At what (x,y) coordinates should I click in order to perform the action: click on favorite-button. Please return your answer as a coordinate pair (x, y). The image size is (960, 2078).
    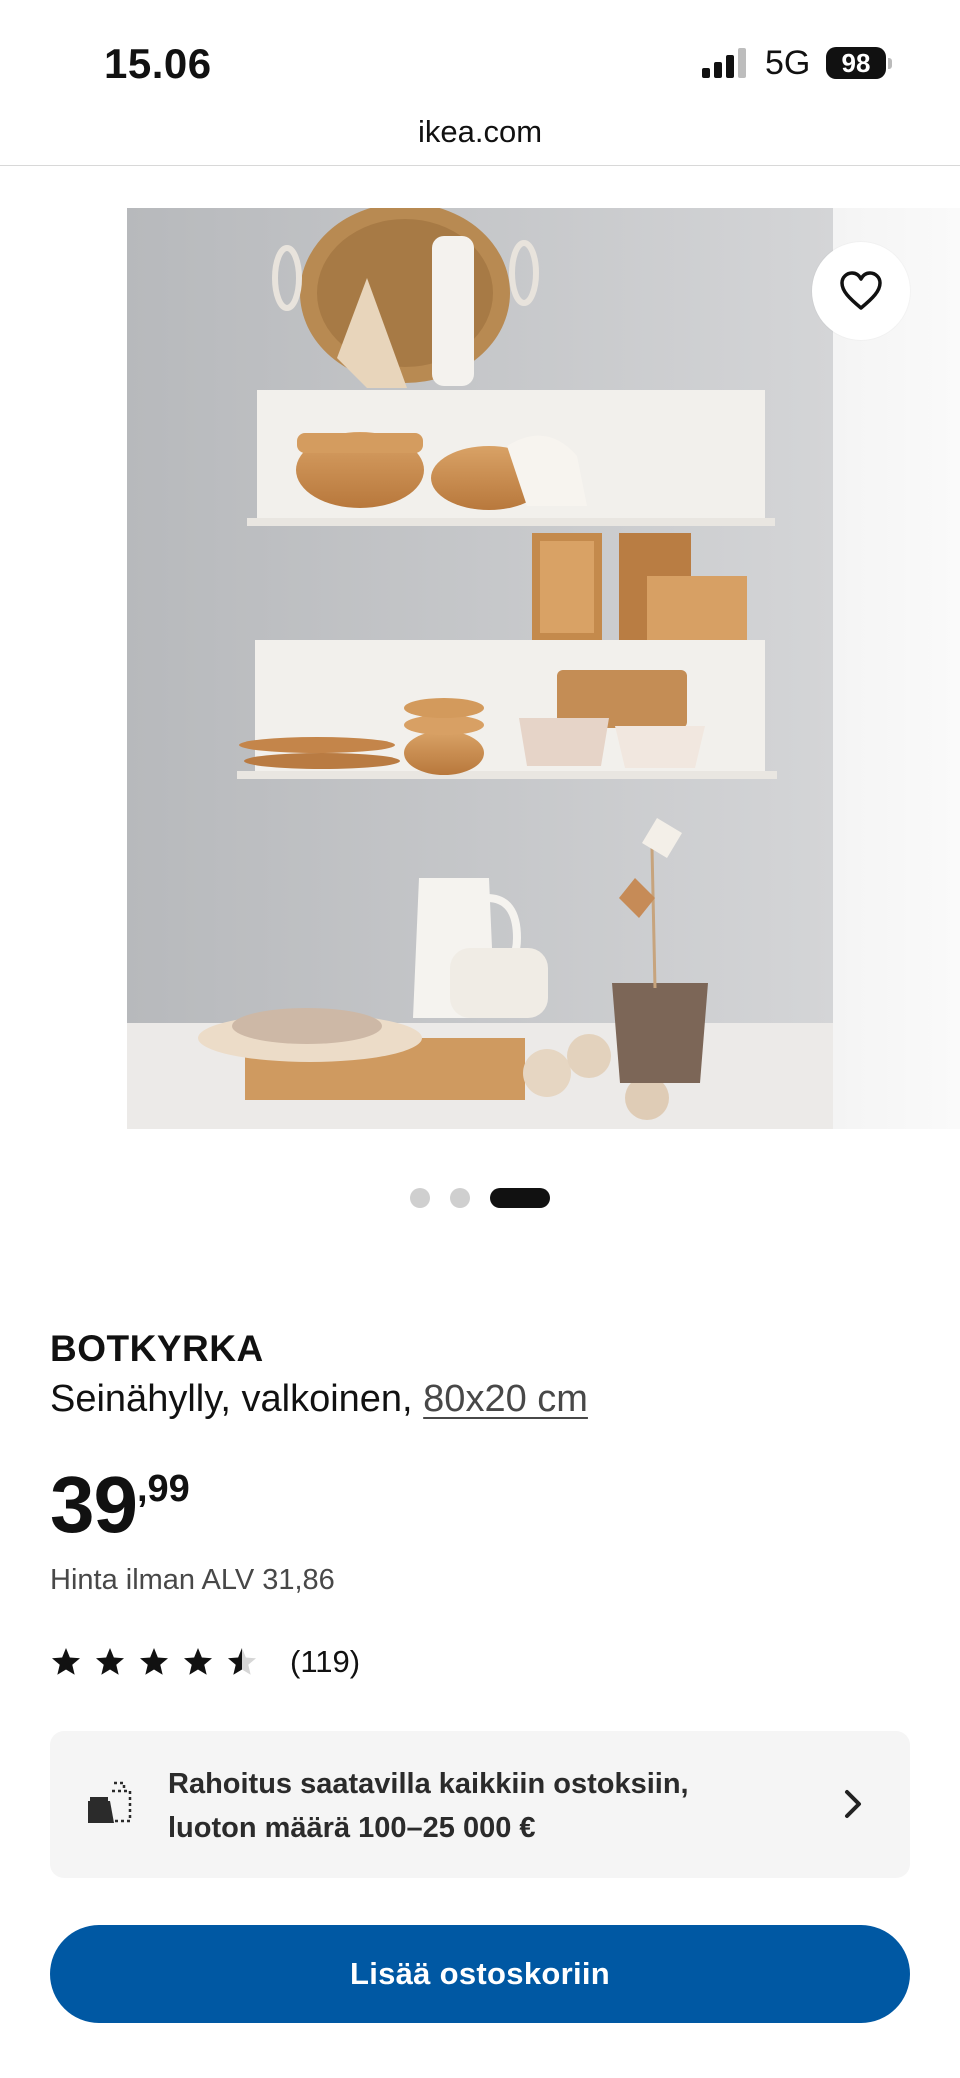
    Looking at the image, I should click on (861, 291).